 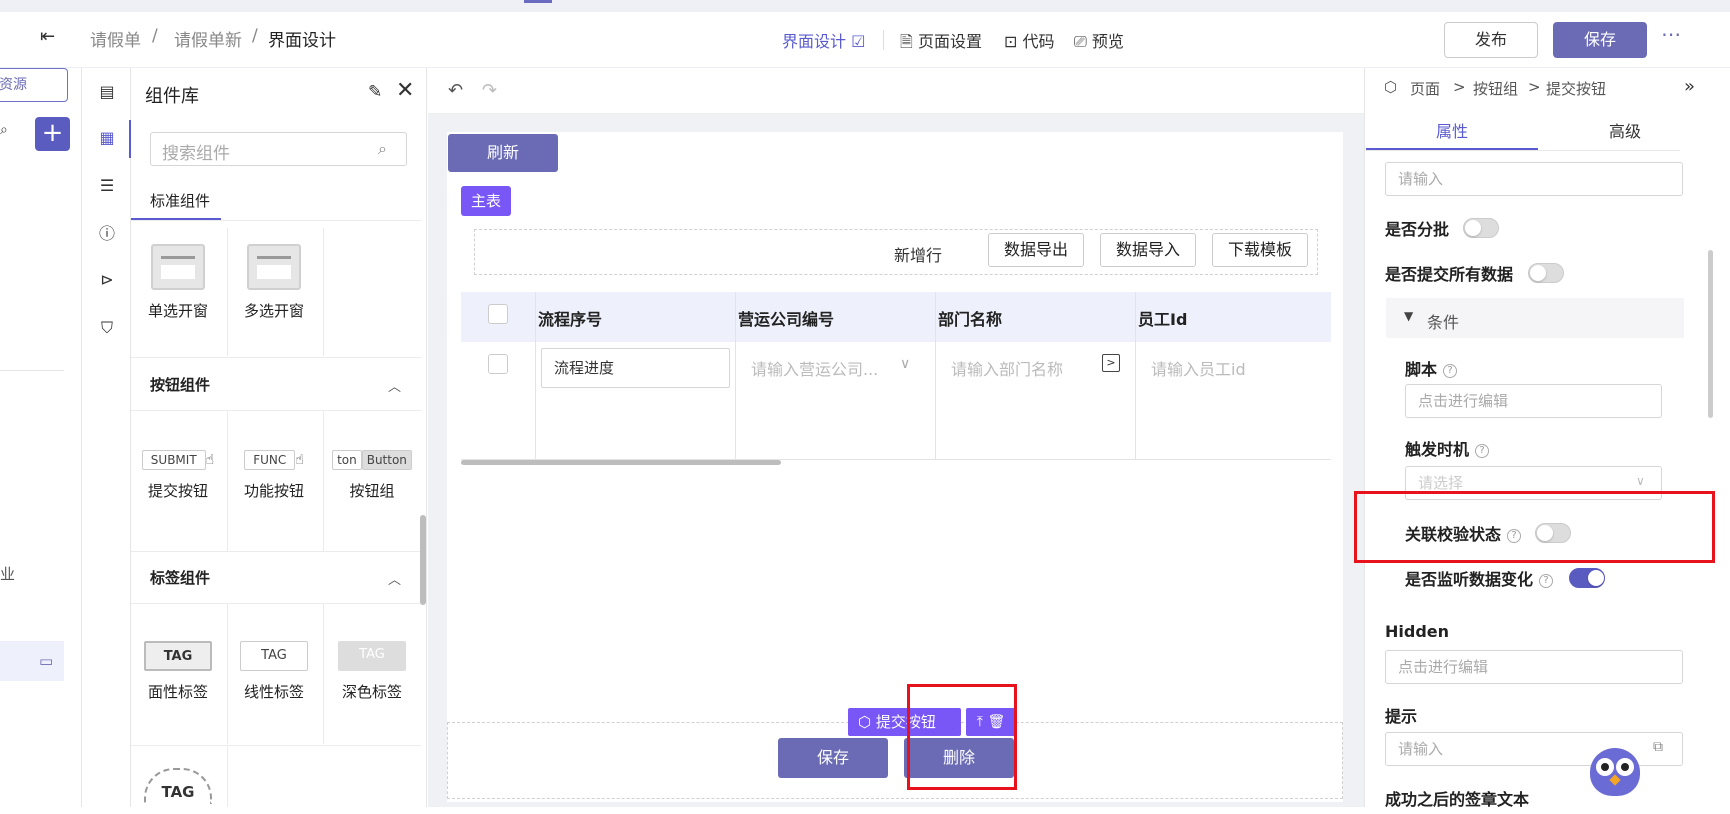 I want to click on security-icon: ⛉, so click(x=107, y=328).